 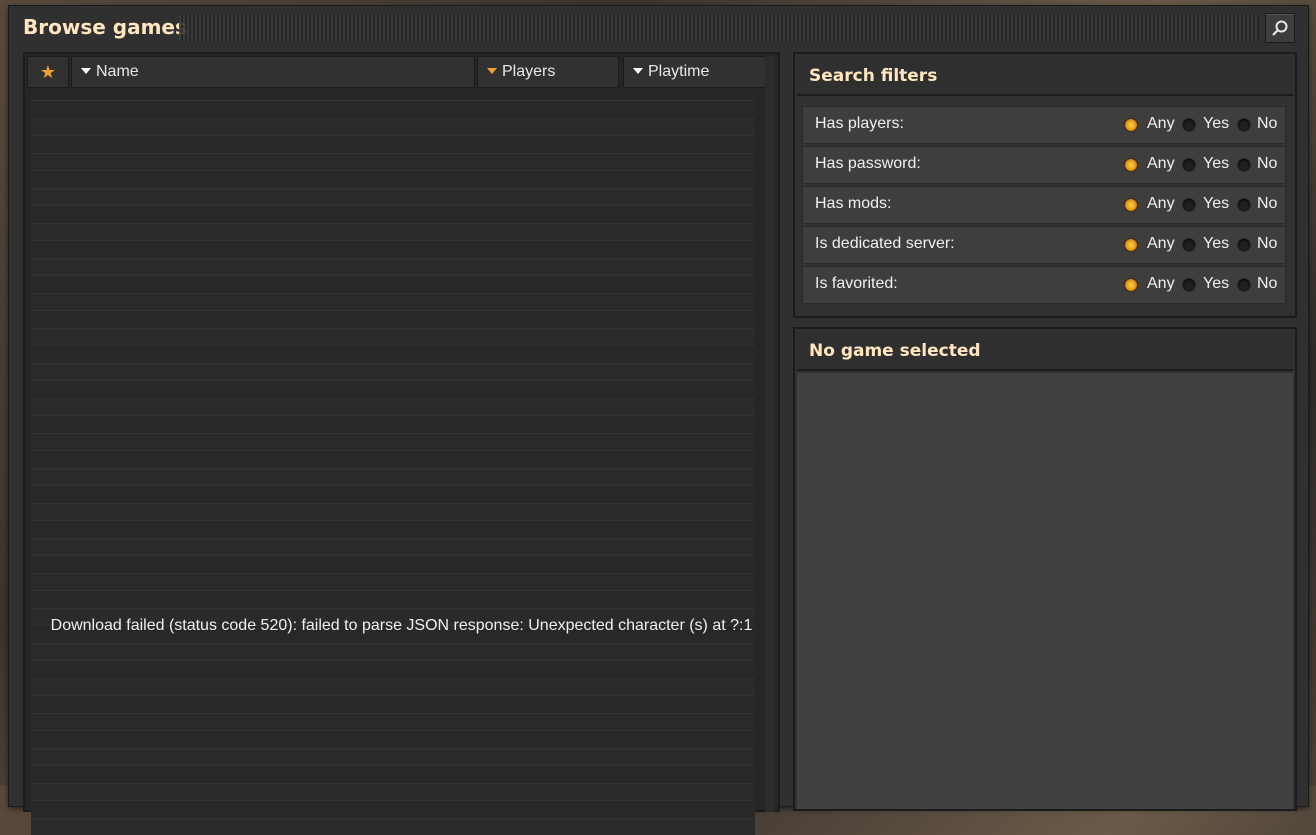 What do you see at coordinates (868, 164) in the screenshot?
I see `filter-label: Has password:` at bounding box center [868, 164].